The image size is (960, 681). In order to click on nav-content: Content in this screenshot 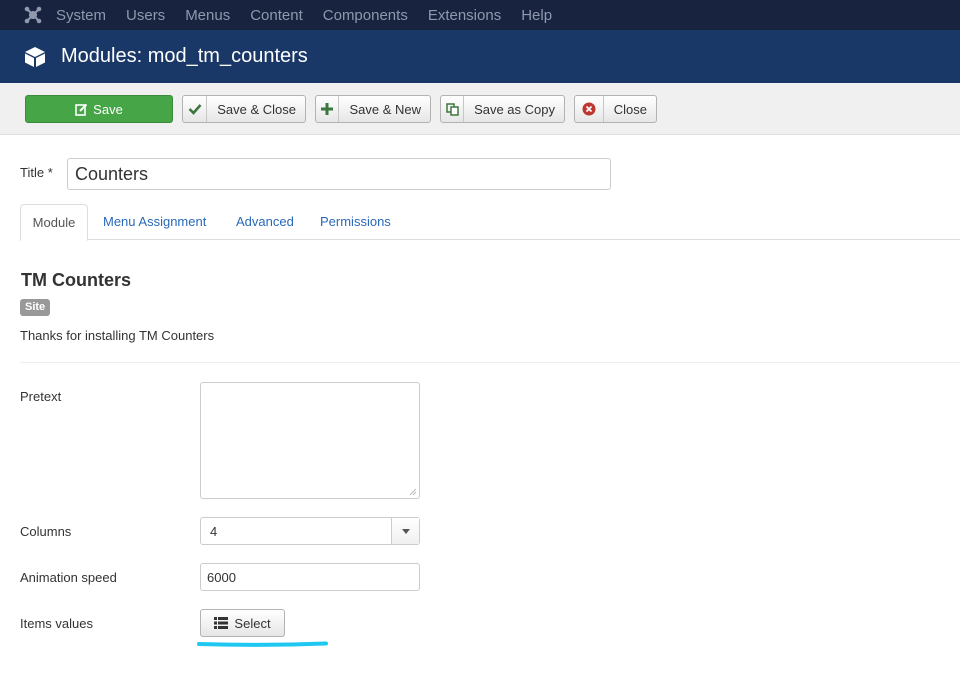, I will do `click(276, 15)`.